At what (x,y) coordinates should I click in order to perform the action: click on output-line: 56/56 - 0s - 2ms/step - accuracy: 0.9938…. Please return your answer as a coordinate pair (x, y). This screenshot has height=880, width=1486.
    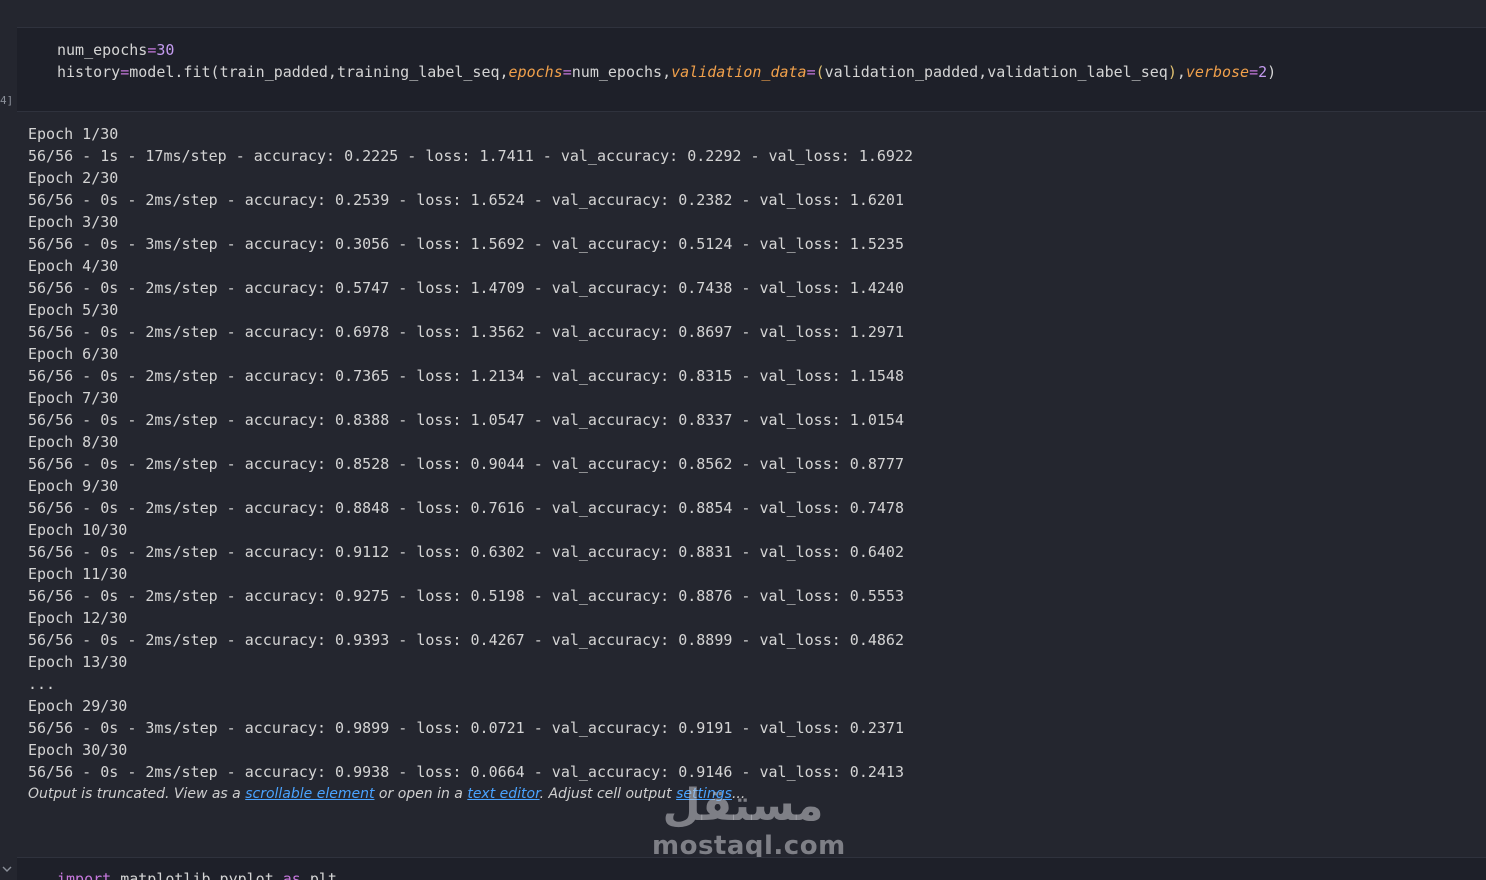
    Looking at the image, I should click on (466, 772).